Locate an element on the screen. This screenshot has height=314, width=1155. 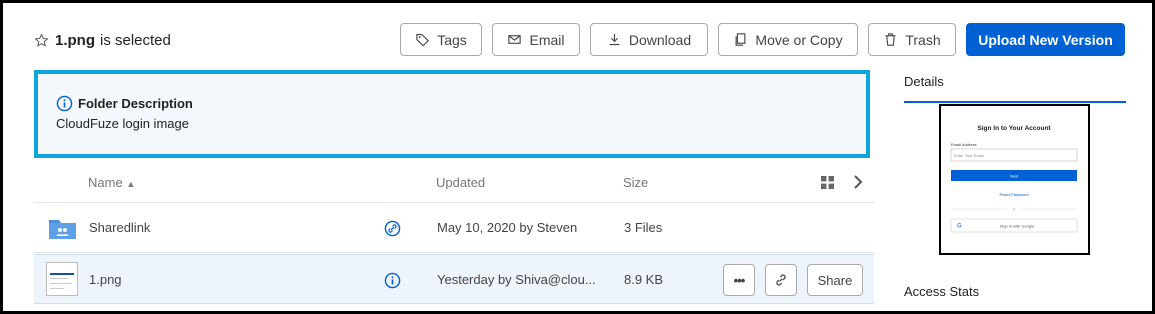
selection-suffix: is selected is located at coordinates (135, 40).